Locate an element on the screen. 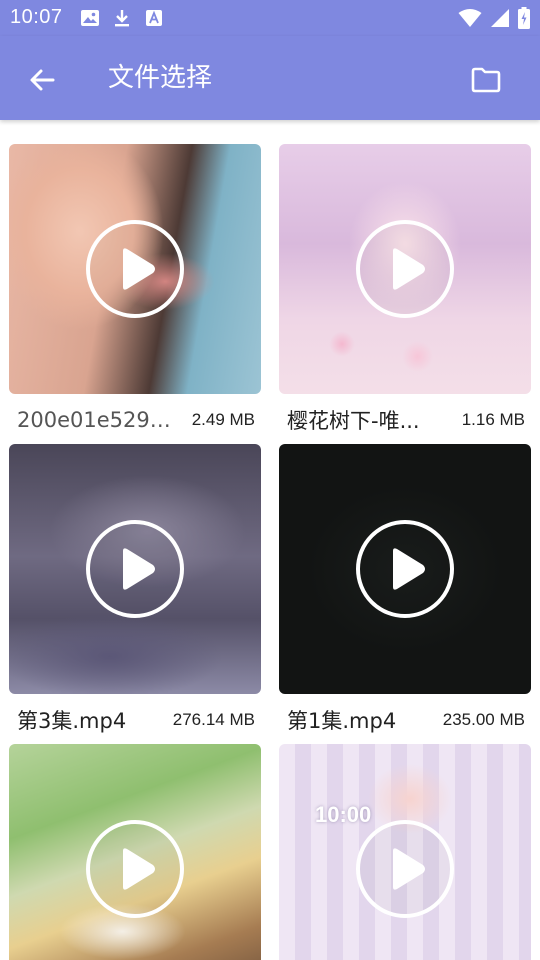  image-icon is located at coordinates (90, 20).